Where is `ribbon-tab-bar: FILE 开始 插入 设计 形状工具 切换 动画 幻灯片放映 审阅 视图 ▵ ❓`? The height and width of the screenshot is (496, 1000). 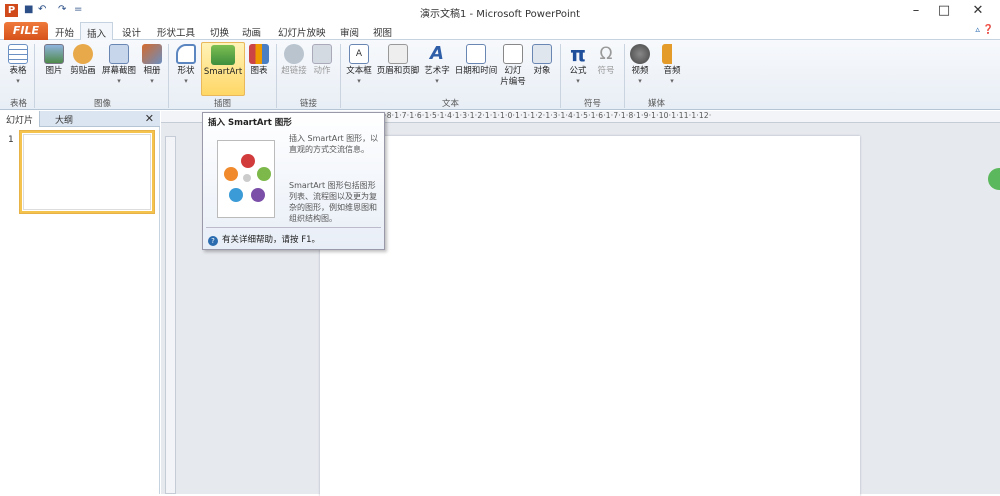
ribbon-tab-bar: FILE 开始 插入 设计 形状工具 切换 动画 幻灯片放映 审阅 视图 ▵ ❓ is located at coordinates (500, 31).